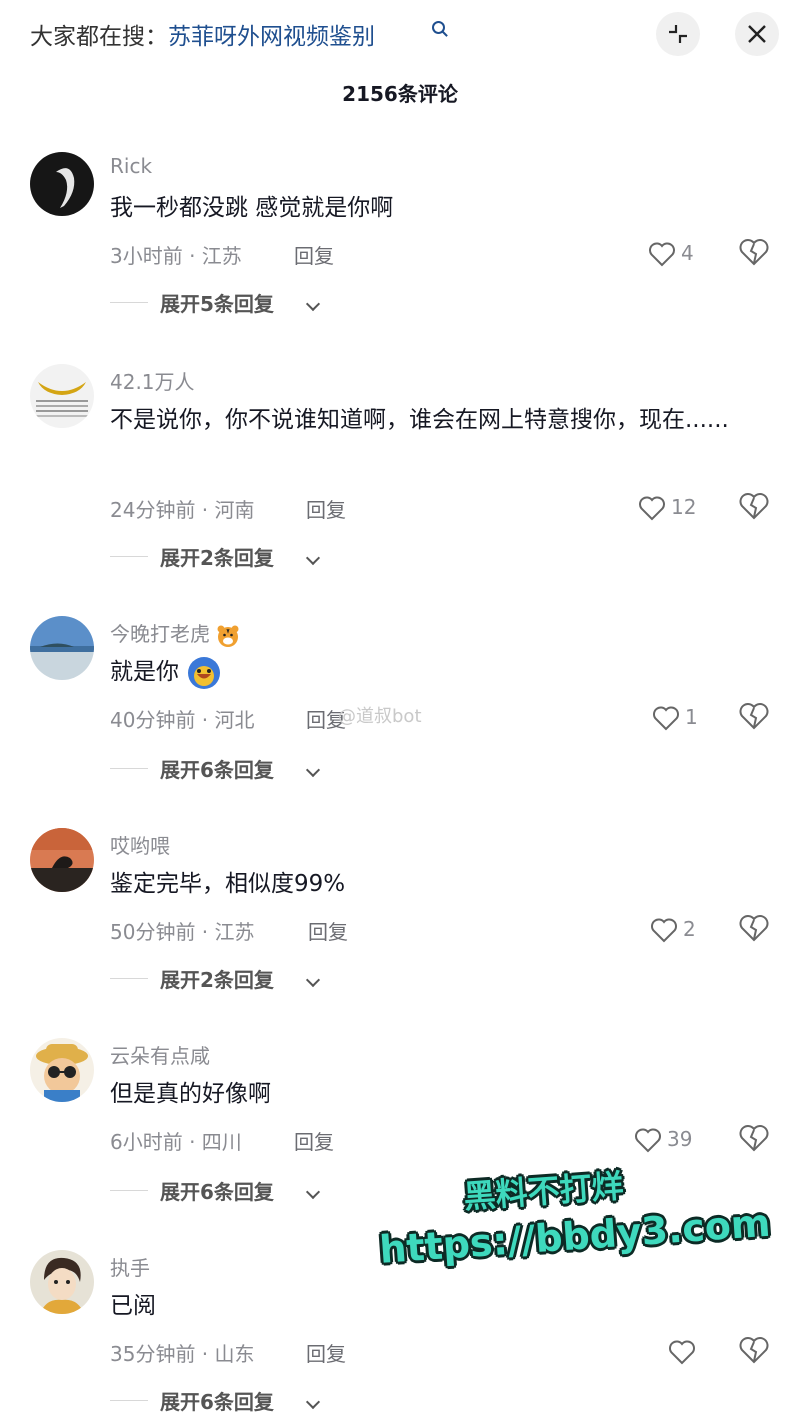 Image resolution: width=800 pixels, height=1427 pixels. What do you see at coordinates (689, 929) in the screenshot?
I see `like-count: 2` at bounding box center [689, 929].